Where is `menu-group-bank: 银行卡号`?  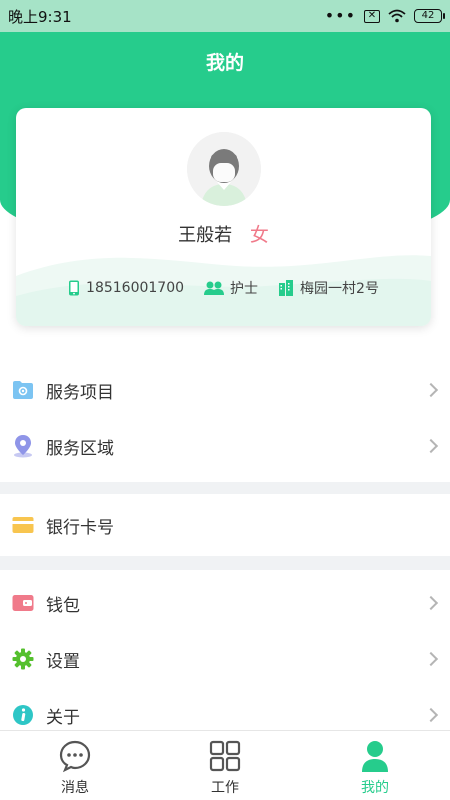 menu-group-bank: 银行卡号 is located at coordinates (225, 525).